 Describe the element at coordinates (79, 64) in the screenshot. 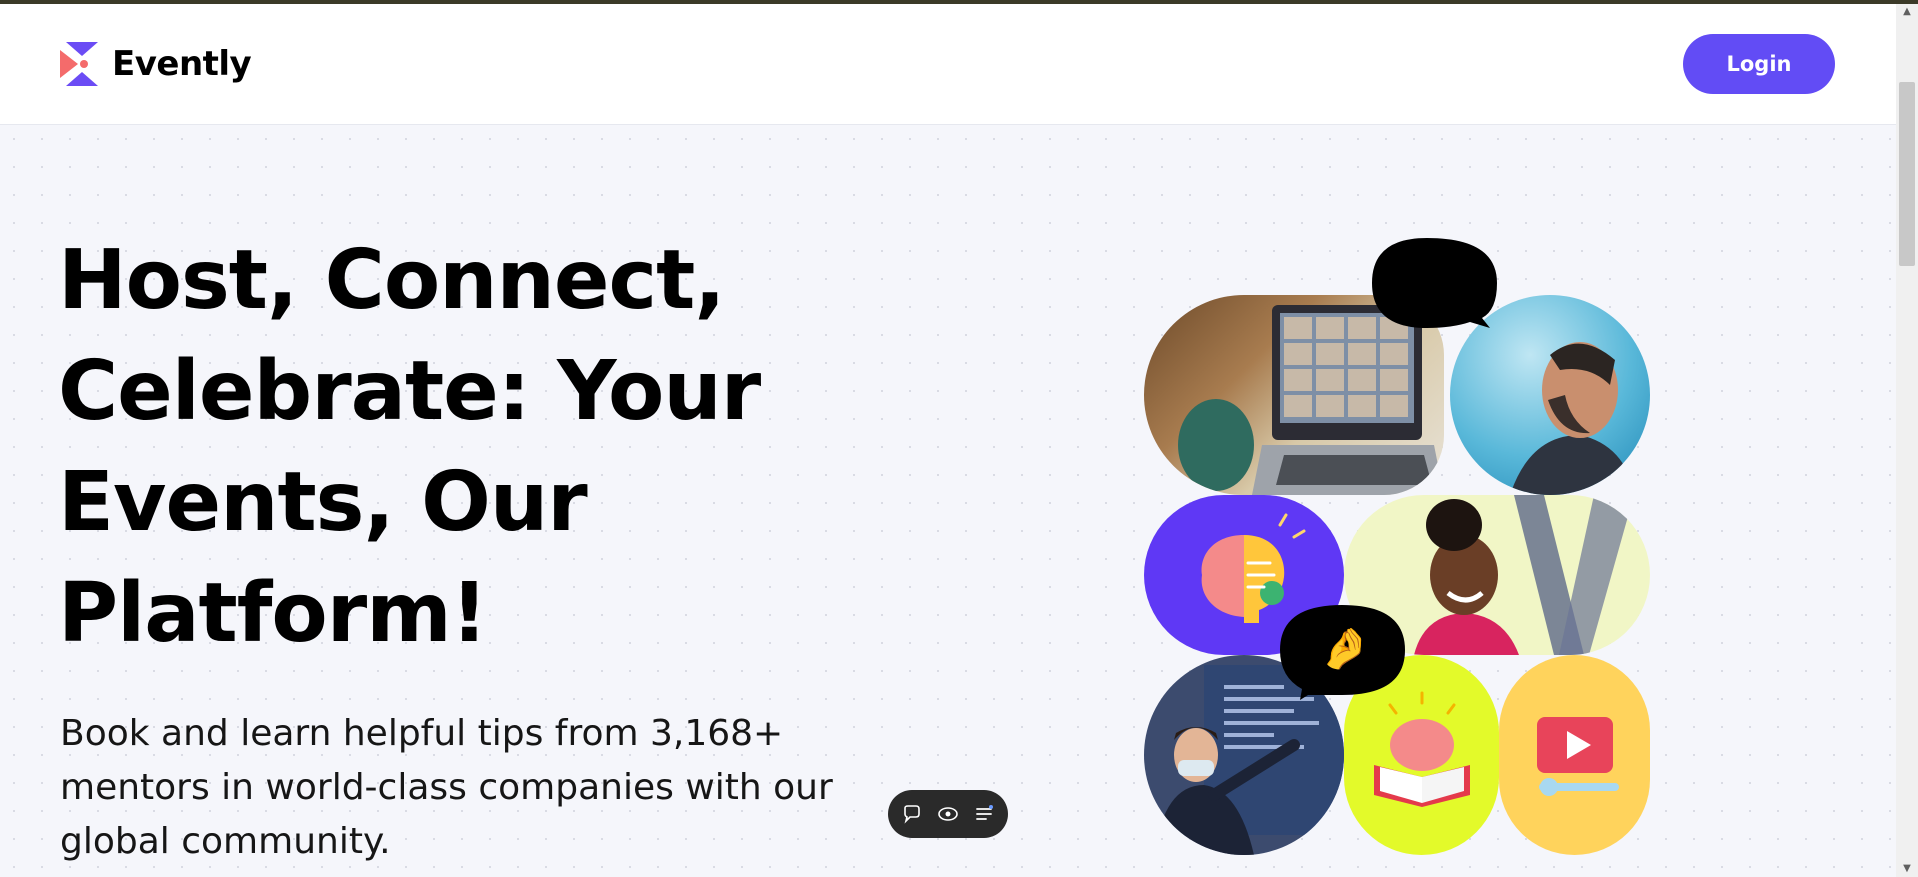

I see `evently-logo-icon` at that location.